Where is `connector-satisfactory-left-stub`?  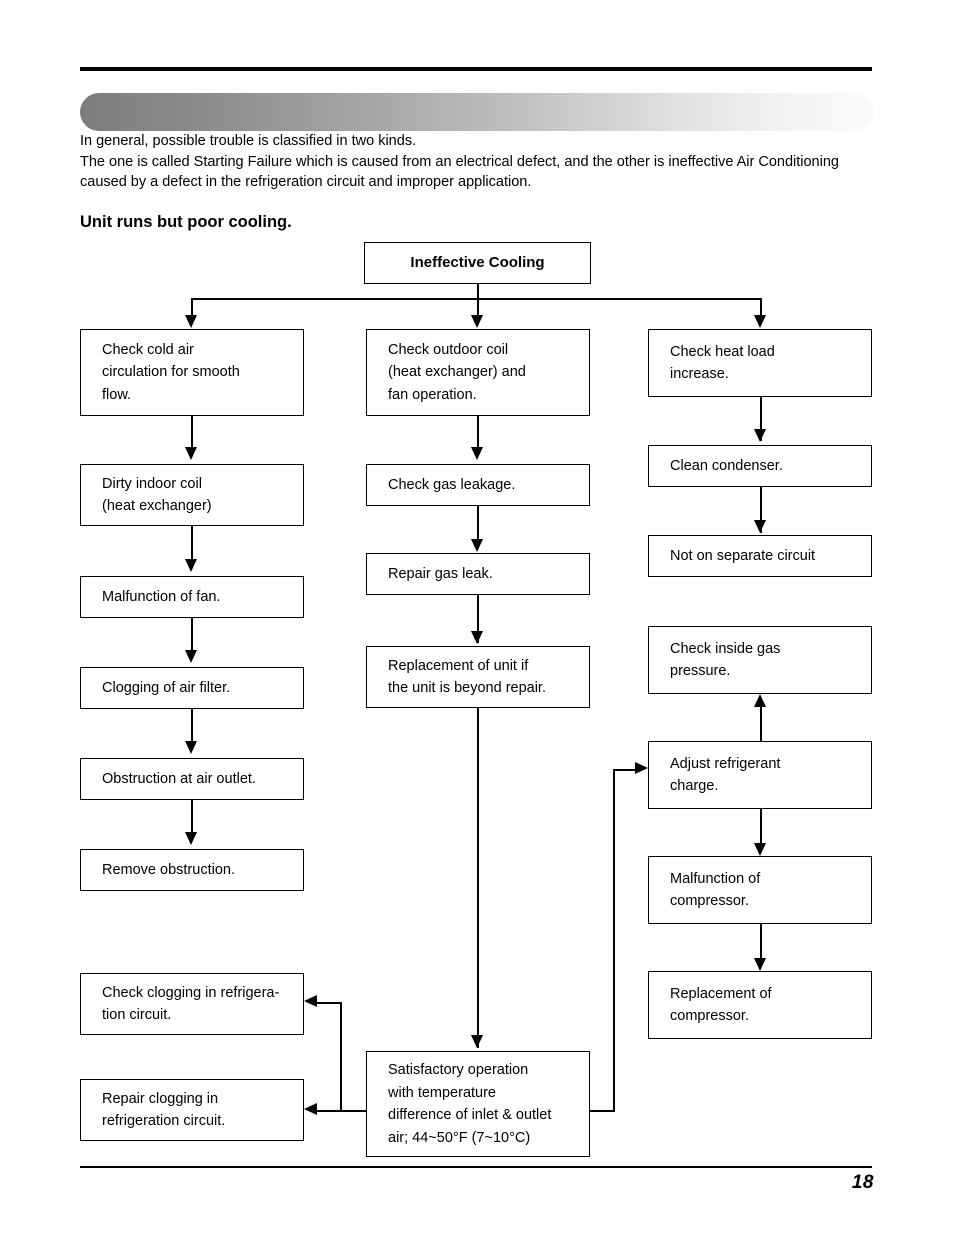
connector-satisfactory-left-stub is located at coordinates (353, 1111).